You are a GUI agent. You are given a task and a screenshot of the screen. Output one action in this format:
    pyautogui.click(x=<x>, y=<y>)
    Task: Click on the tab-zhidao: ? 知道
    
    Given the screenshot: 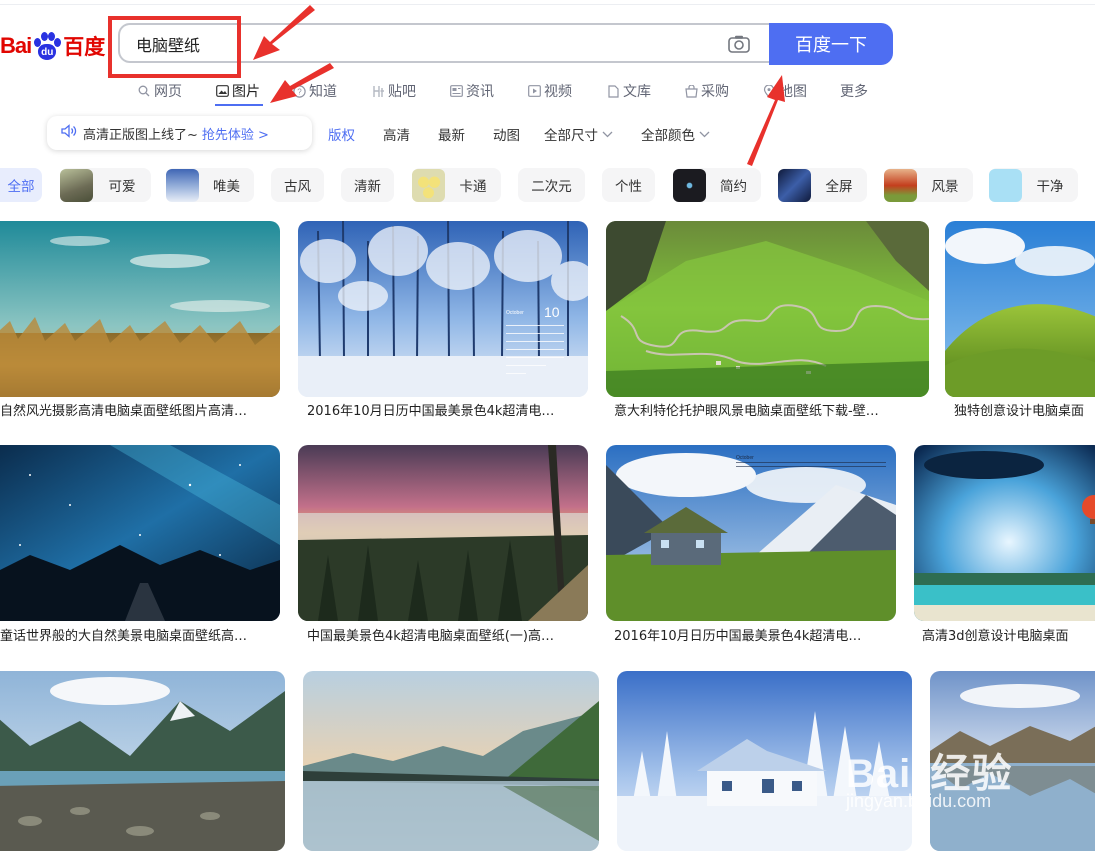 What is the action you would take?
    pyautogui.click(x=314, y=91)
    